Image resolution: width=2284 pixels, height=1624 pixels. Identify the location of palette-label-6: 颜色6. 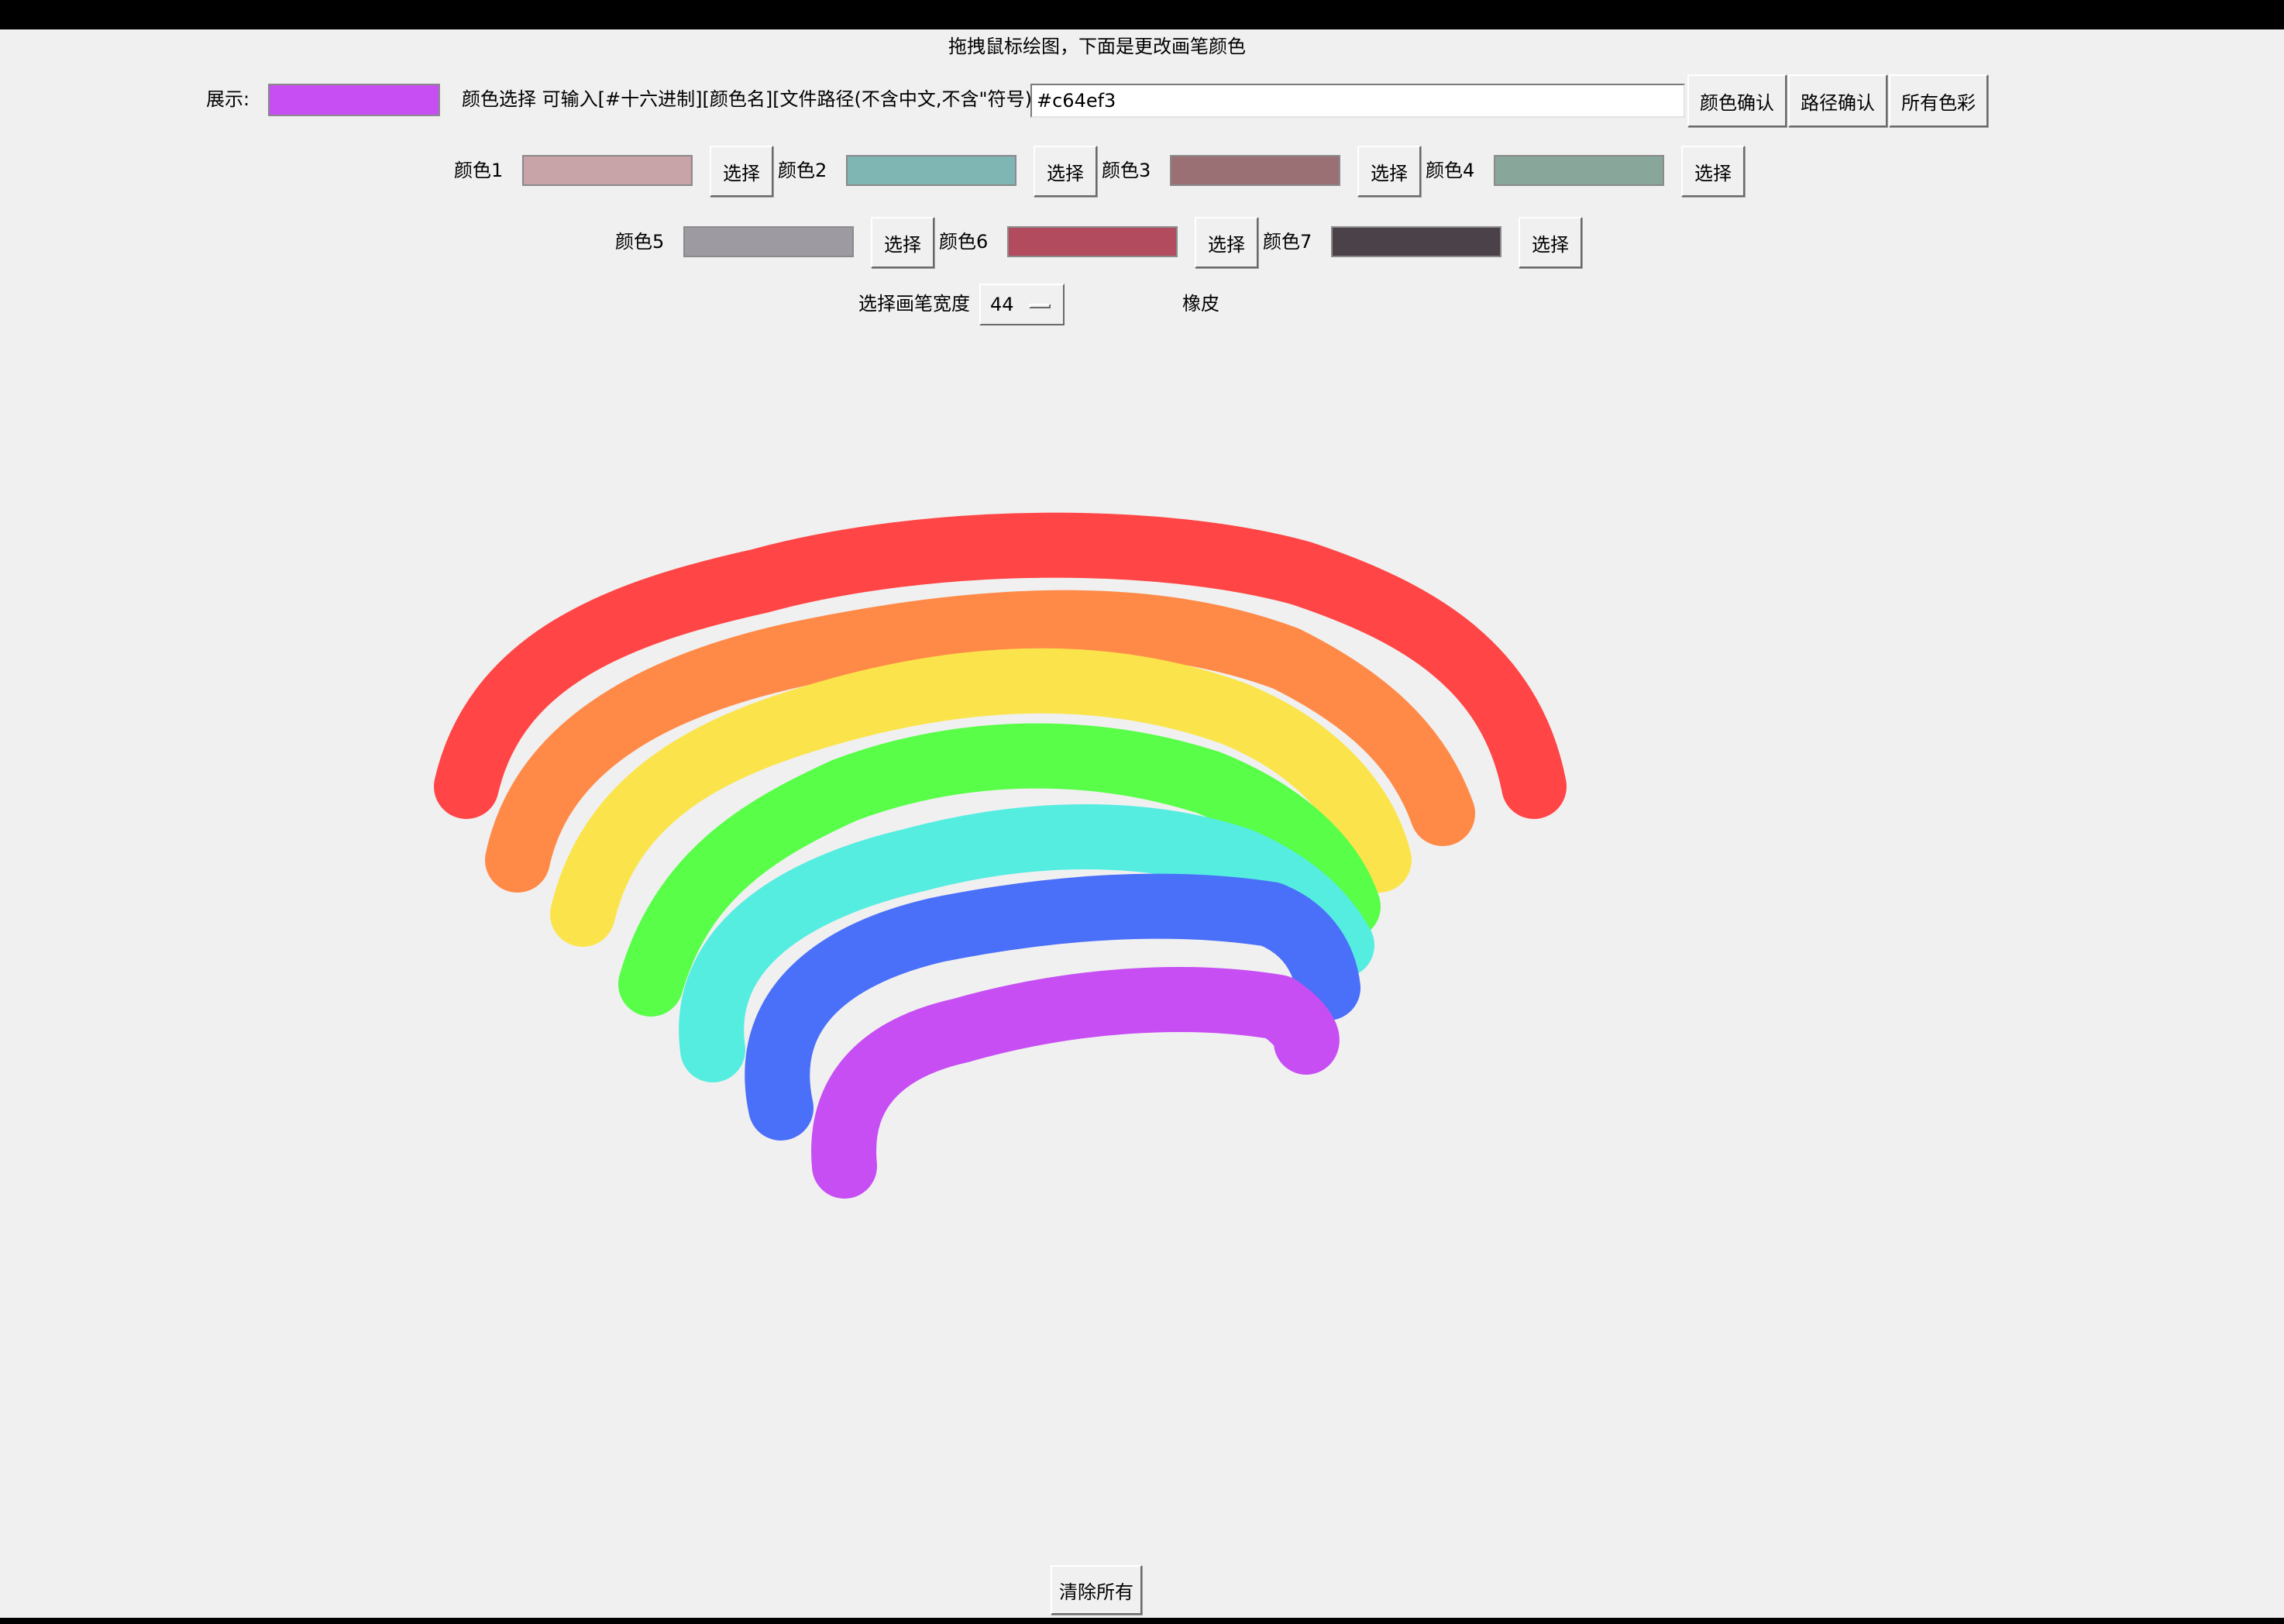
(964, 242).